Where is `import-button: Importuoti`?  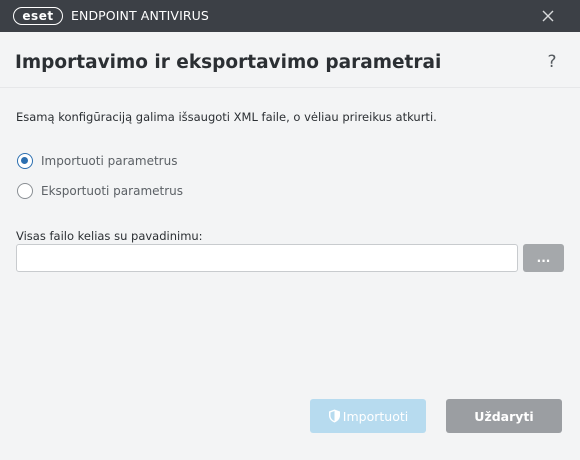 import-button: Importuoti is located at coordinates (368, 416).